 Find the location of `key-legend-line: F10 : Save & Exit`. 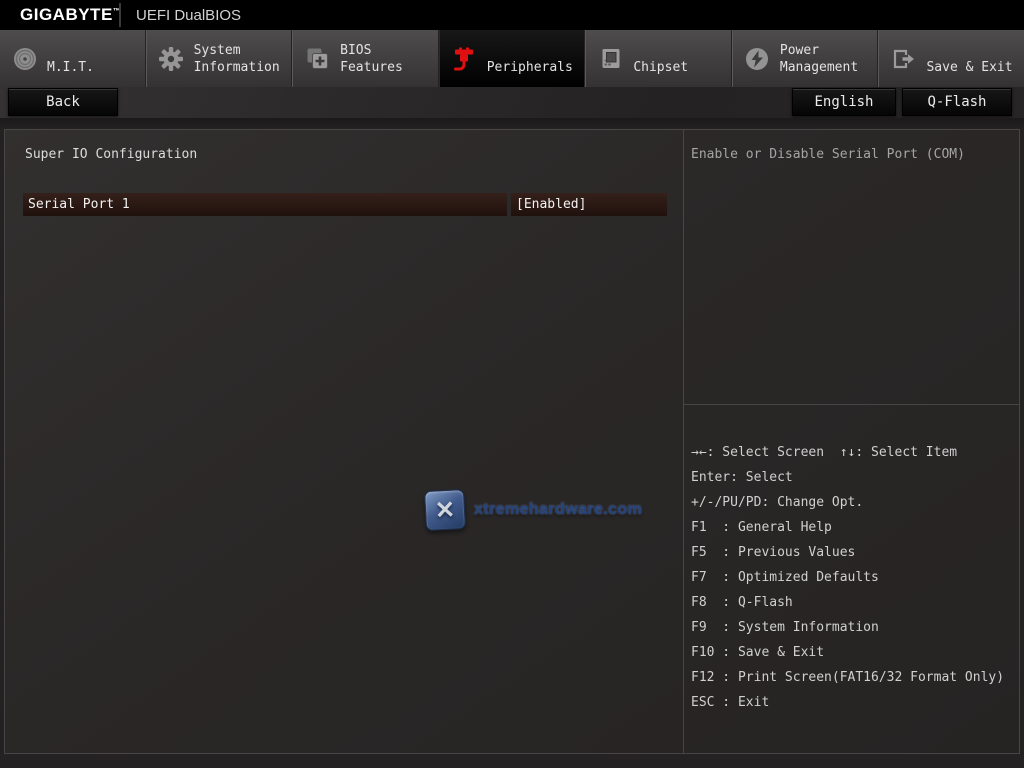

key-legend-line: F10 : Save & Exit is located at coordinates (758, 652).